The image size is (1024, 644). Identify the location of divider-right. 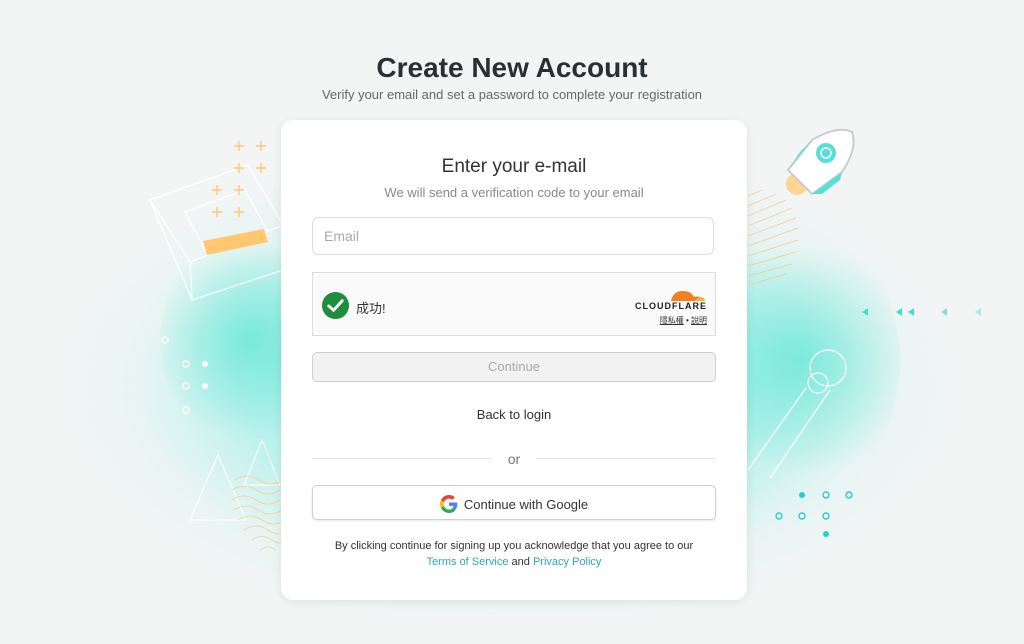
(626, 458).